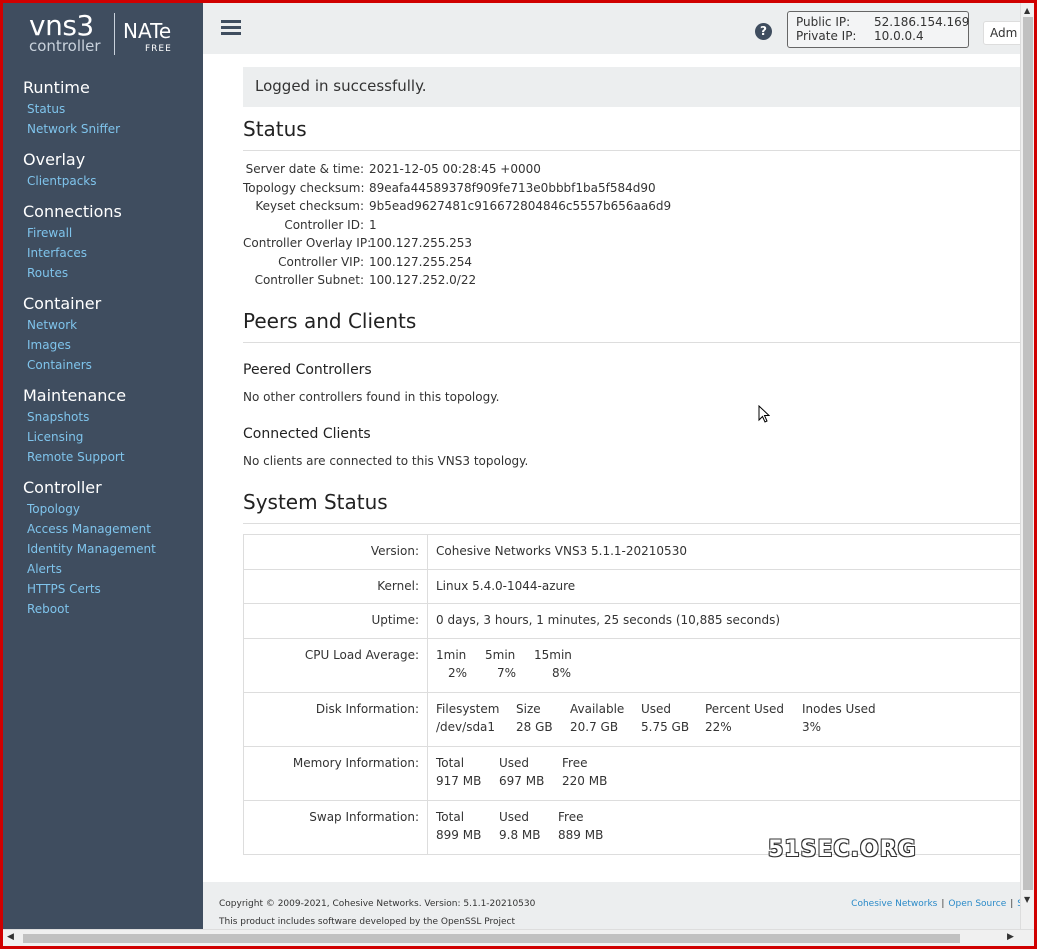 The image size is (1037, 949). Describe the element at coordinates (89, 549) in the screenshot. I see `sidebar-item-identity-management: Identity Management` at that location.